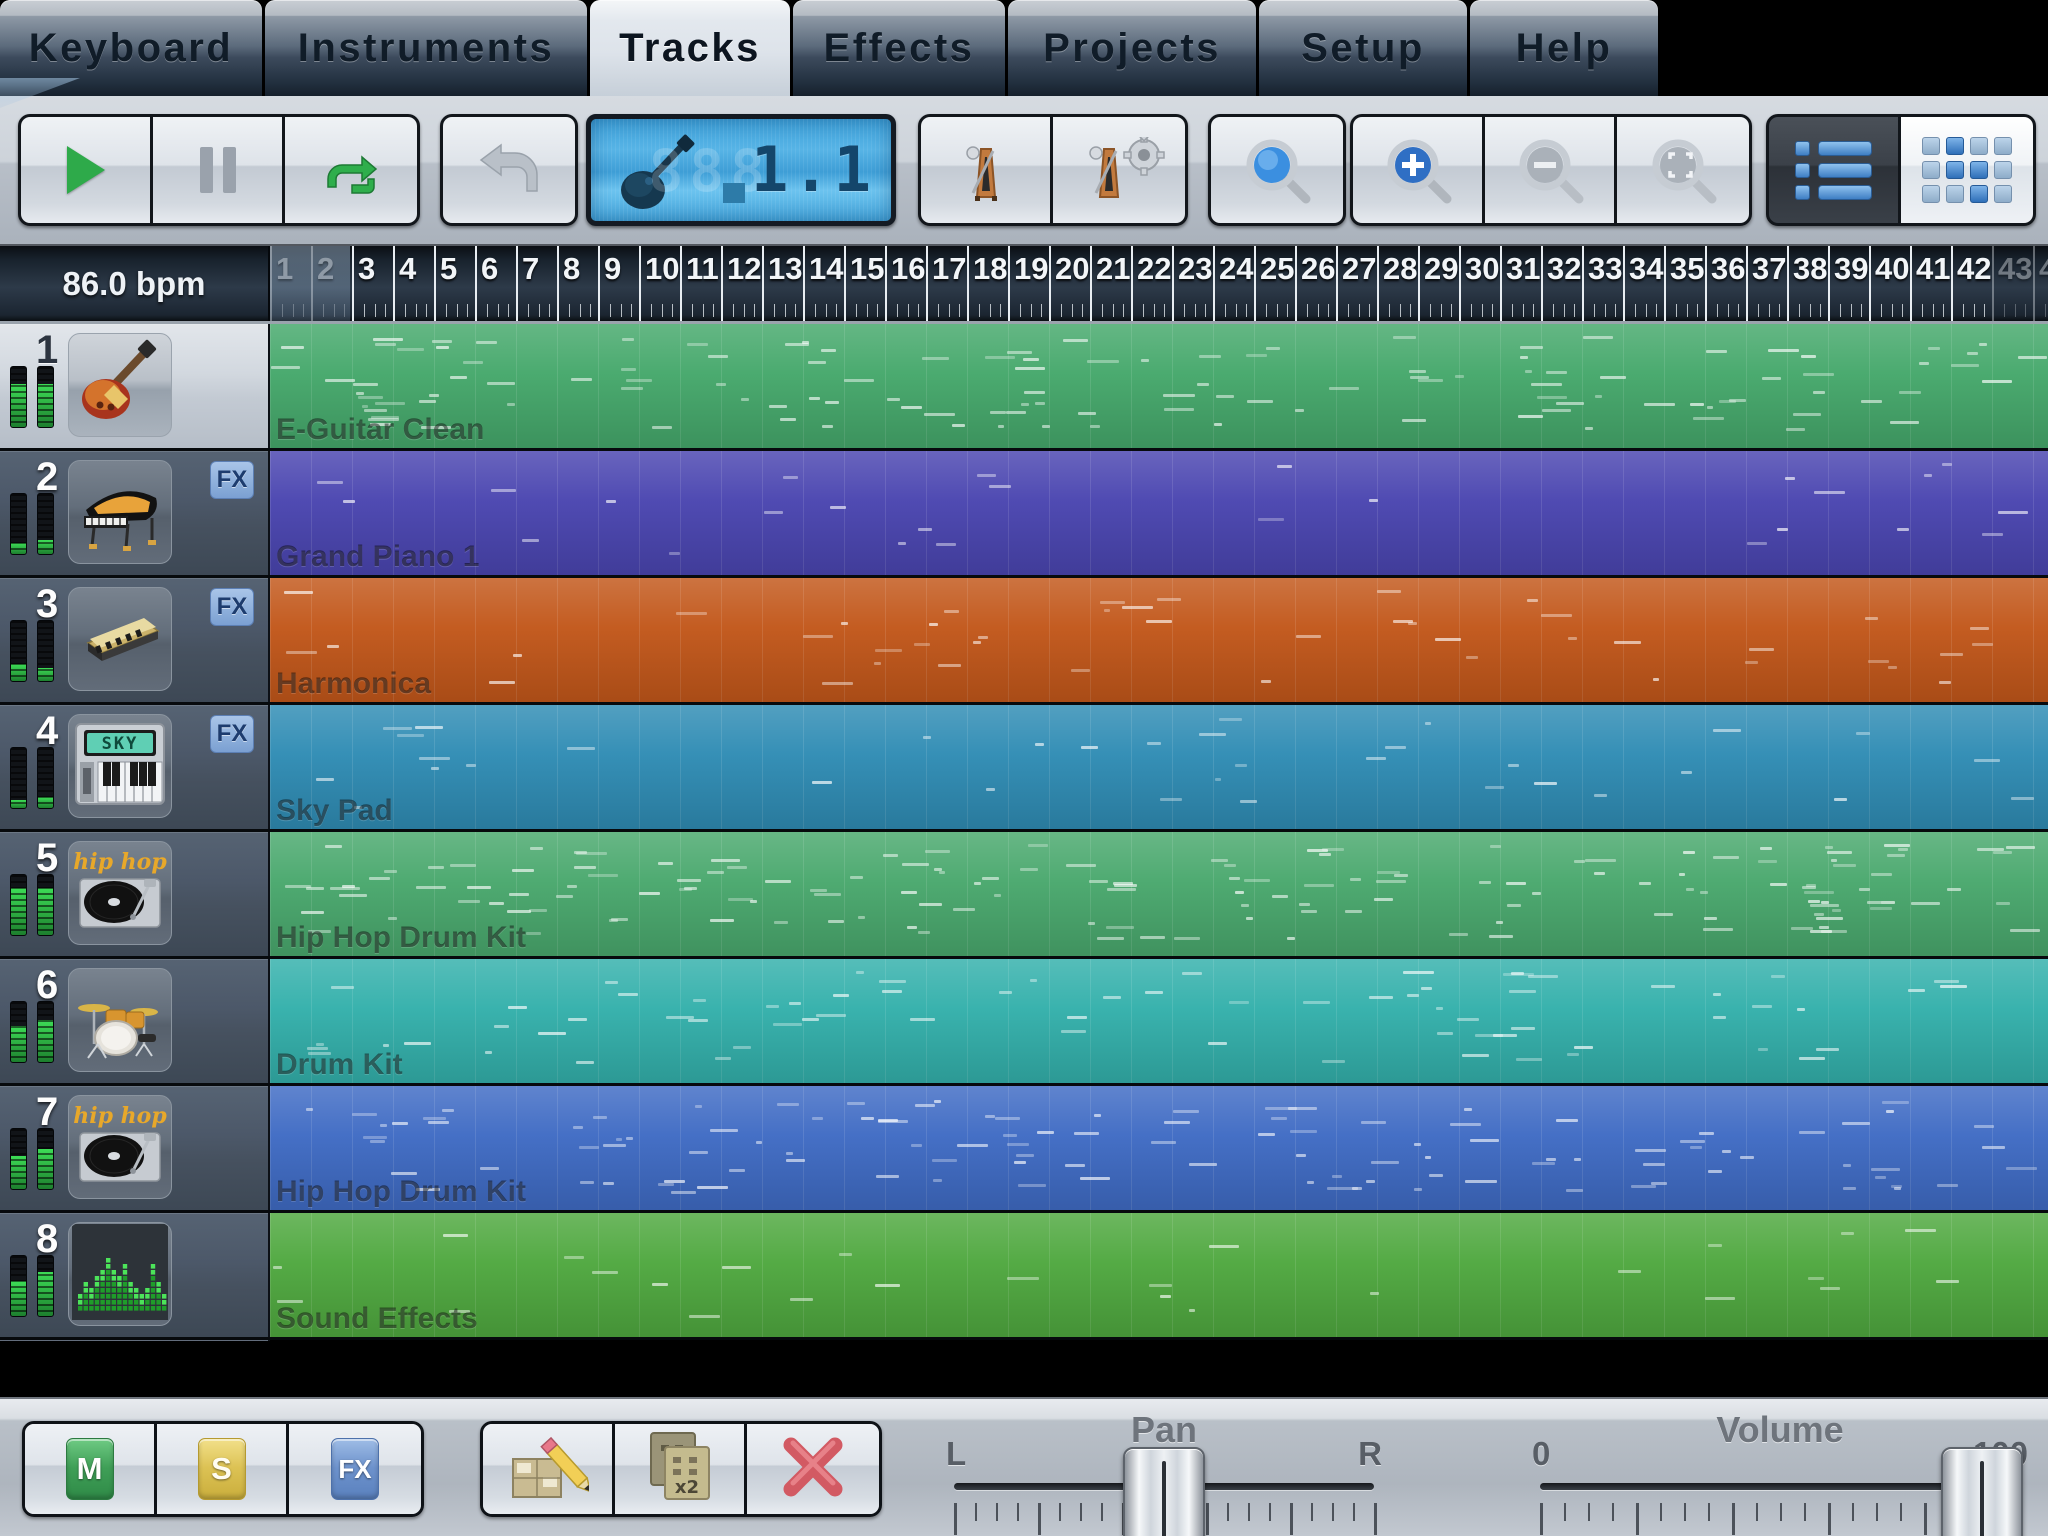  I want to click on grid-view-button, so click(1967, 170).